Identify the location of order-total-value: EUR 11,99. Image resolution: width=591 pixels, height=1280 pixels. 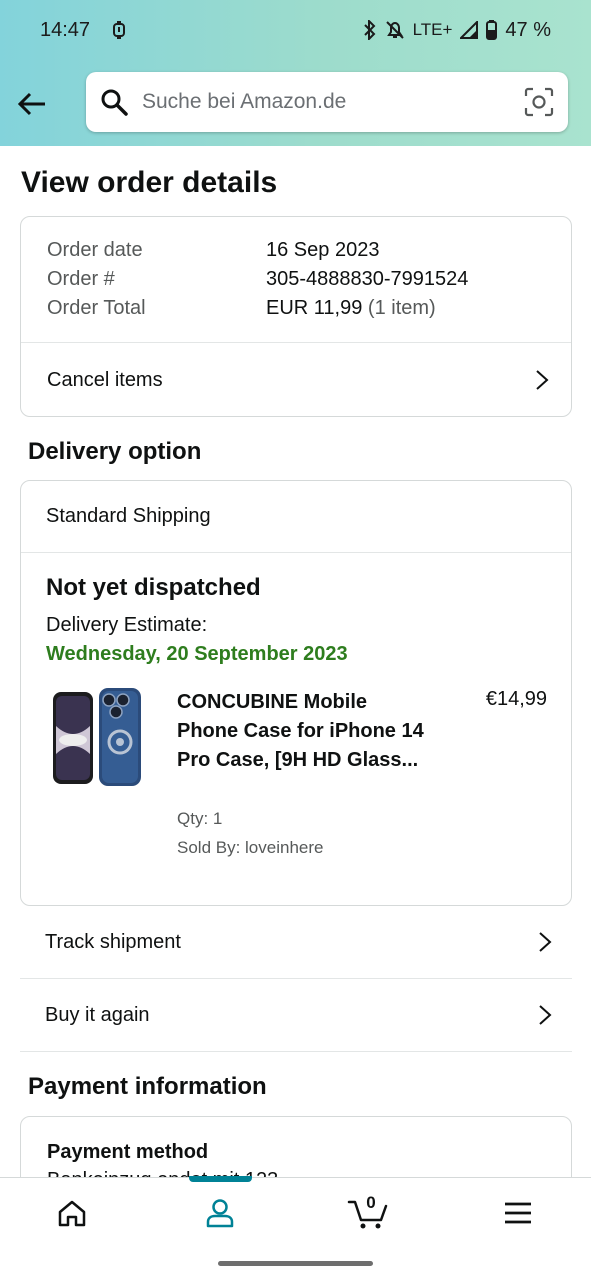
(314, 308).